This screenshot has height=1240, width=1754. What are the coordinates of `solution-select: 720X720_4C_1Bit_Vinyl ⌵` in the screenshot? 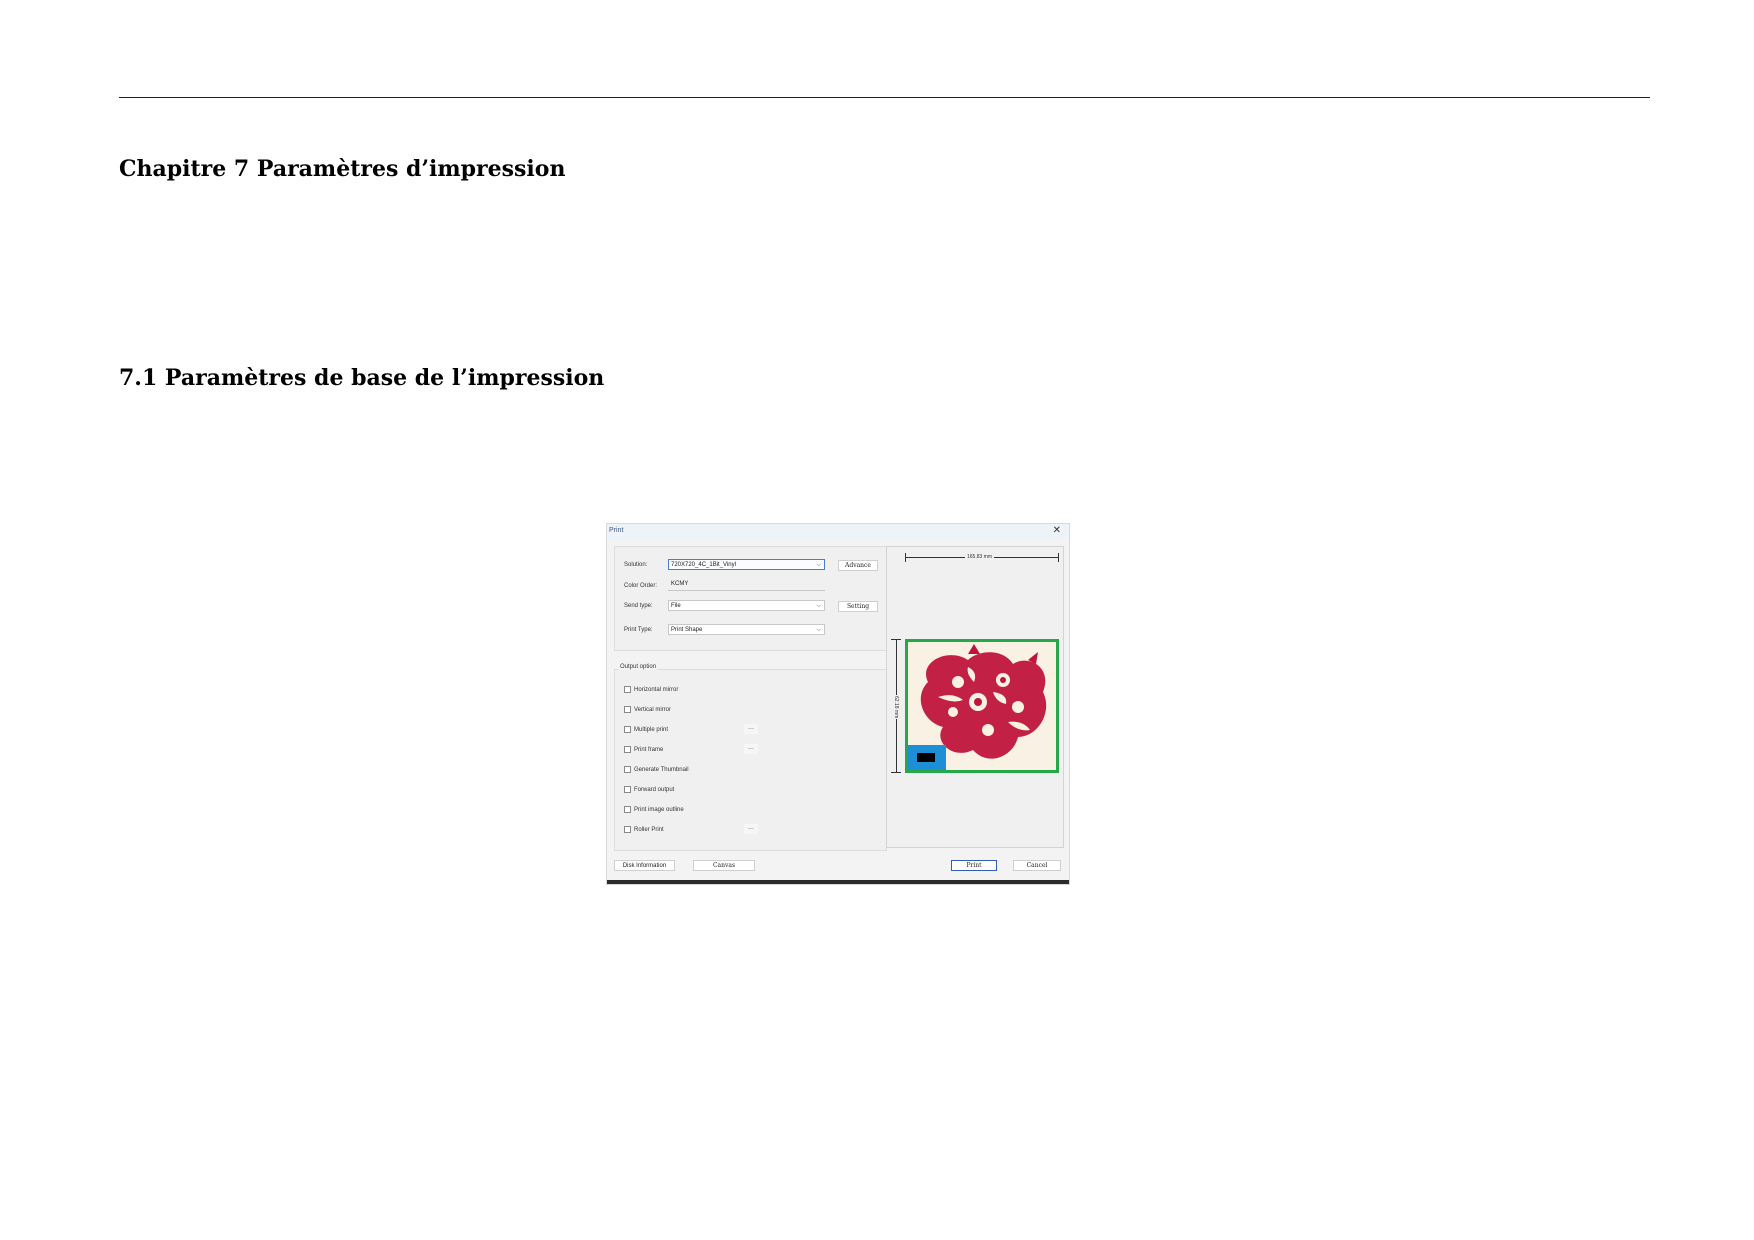 It's located at (746, 564).